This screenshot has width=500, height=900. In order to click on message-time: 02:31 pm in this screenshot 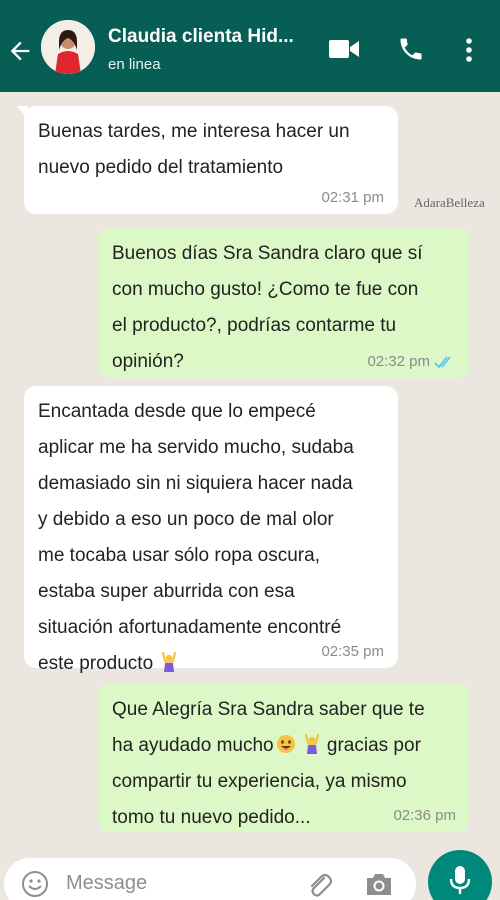, I will do `click(352, 197)`.